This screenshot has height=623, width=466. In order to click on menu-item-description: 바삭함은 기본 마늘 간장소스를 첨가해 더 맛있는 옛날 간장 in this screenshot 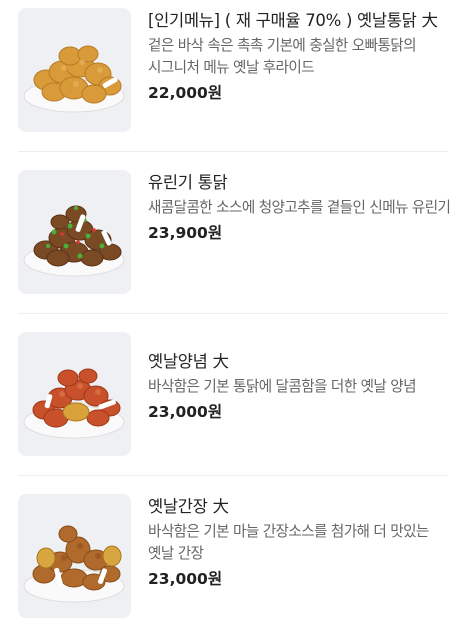, I will do `click(288, 542)`.